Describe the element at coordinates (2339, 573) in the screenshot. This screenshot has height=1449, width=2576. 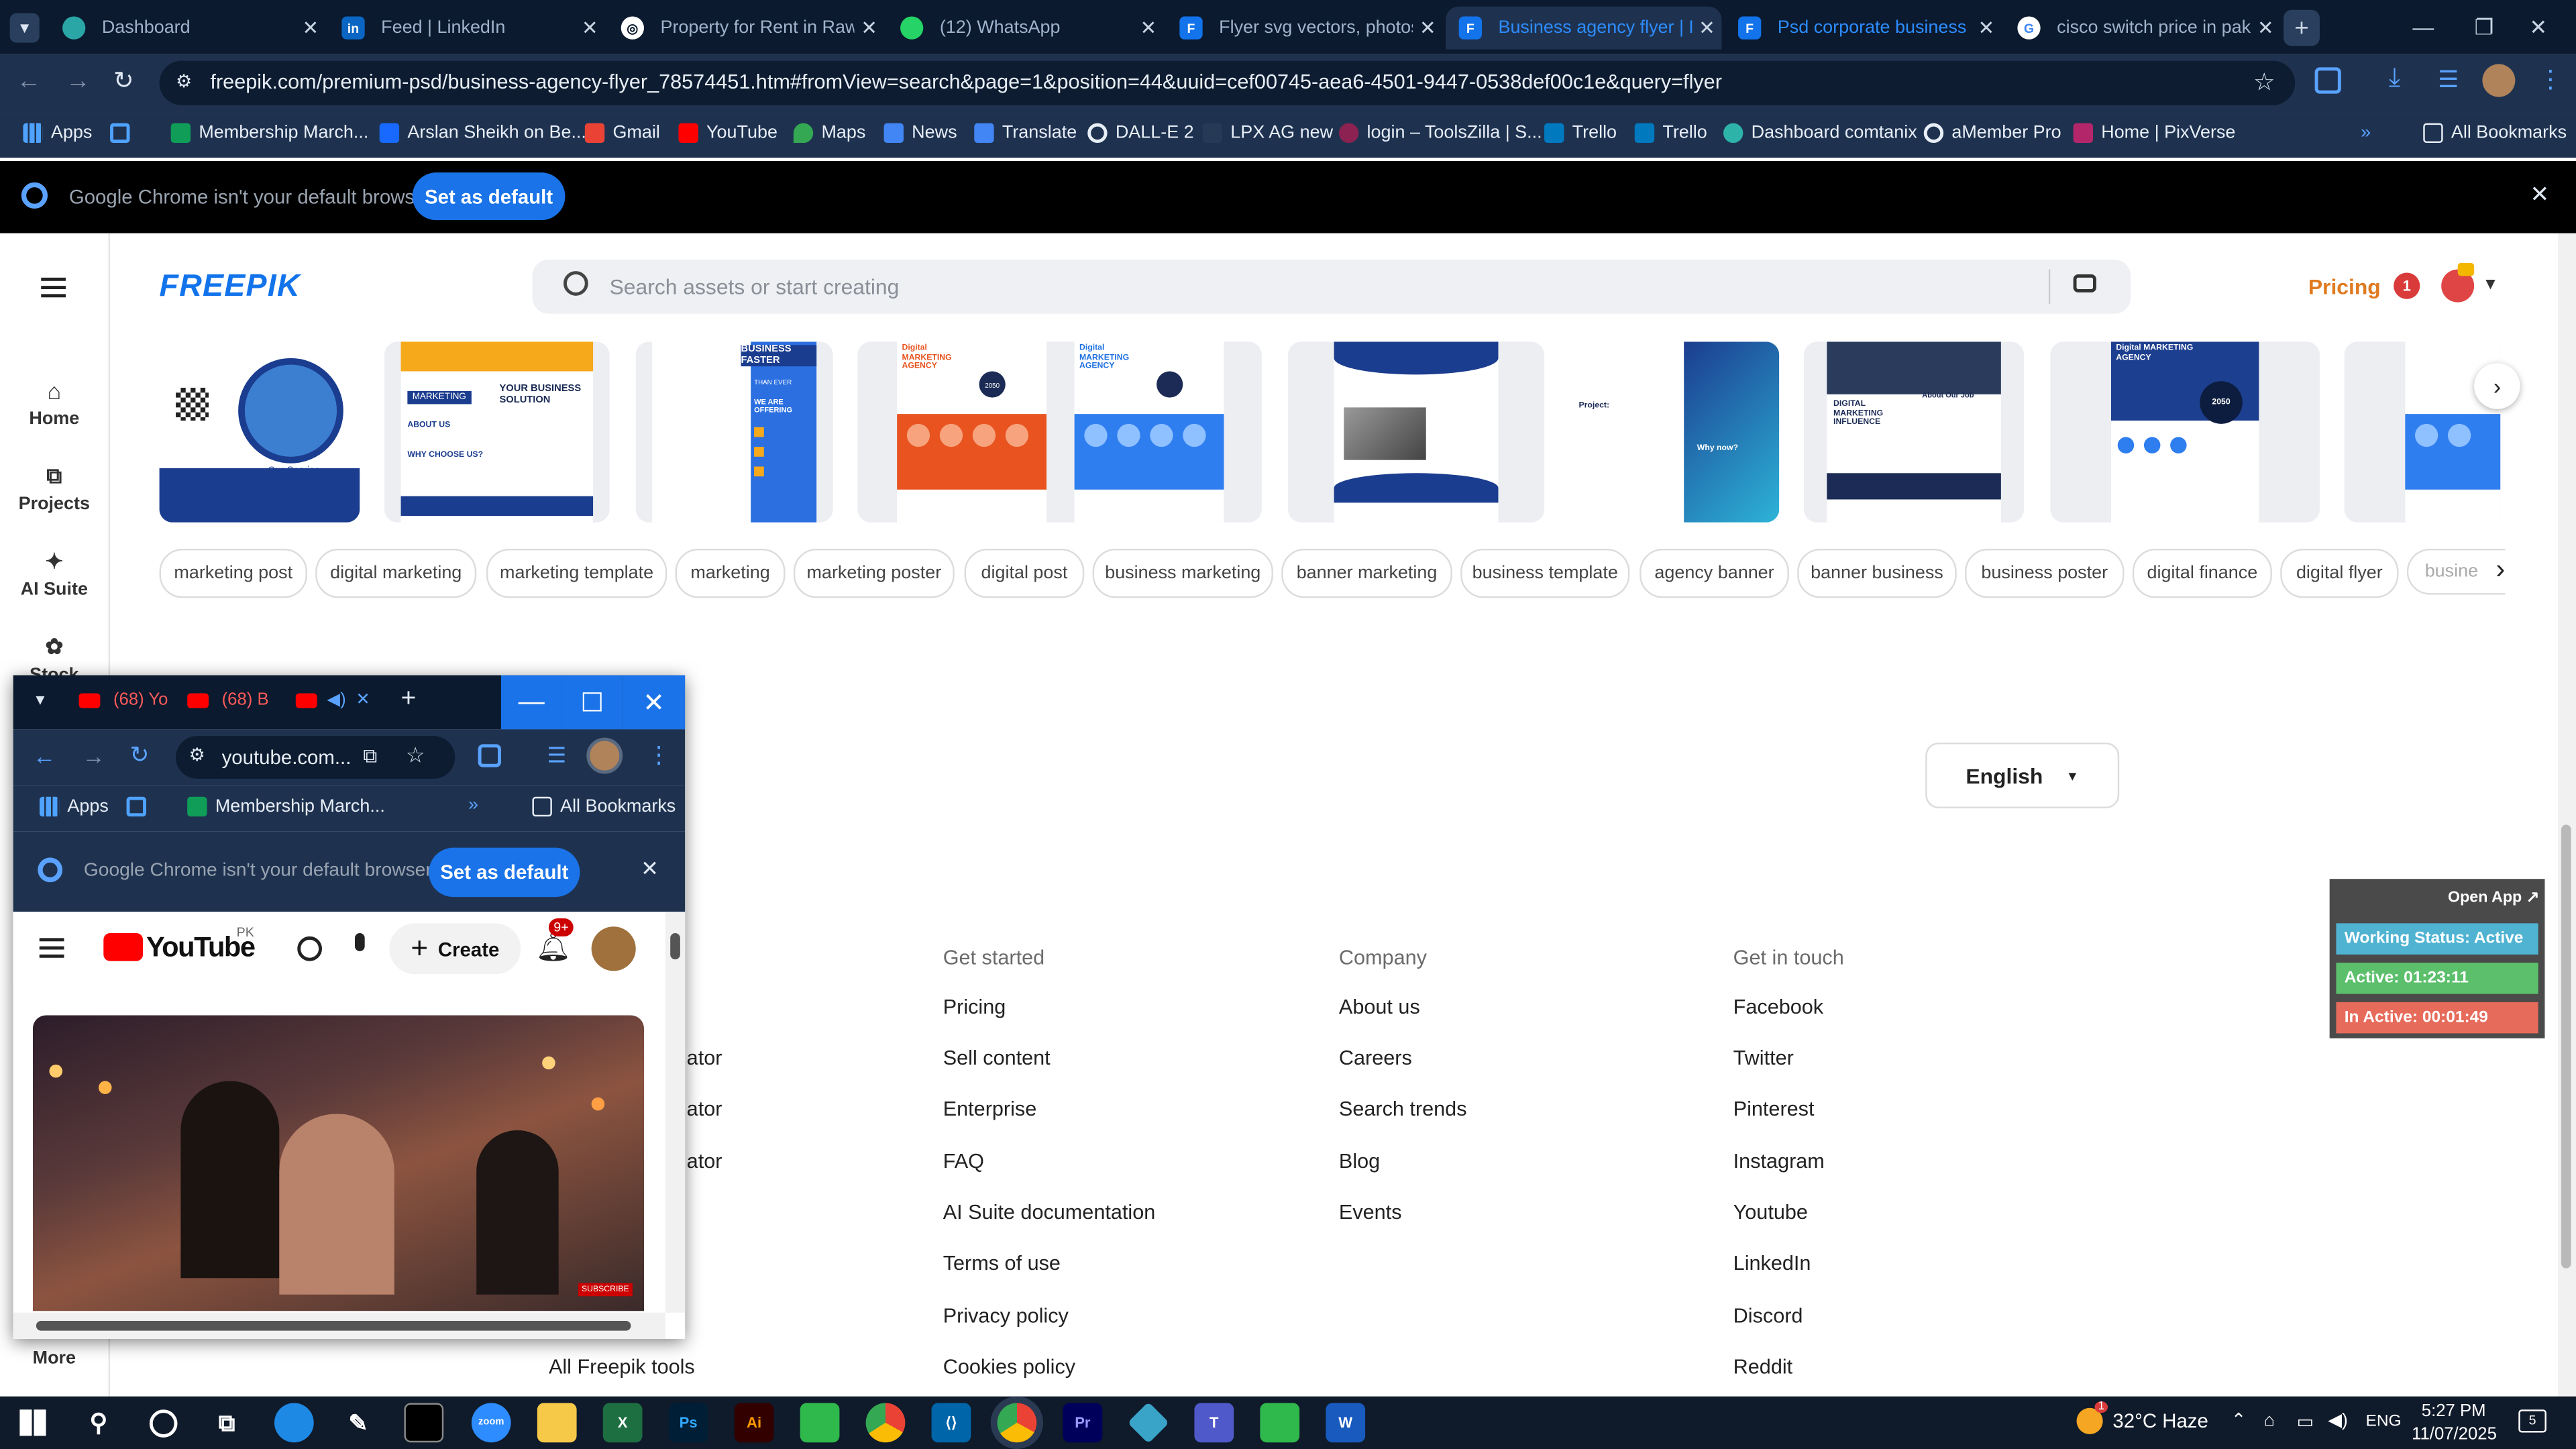
I see `tag-chip: digital flyer` at that location.